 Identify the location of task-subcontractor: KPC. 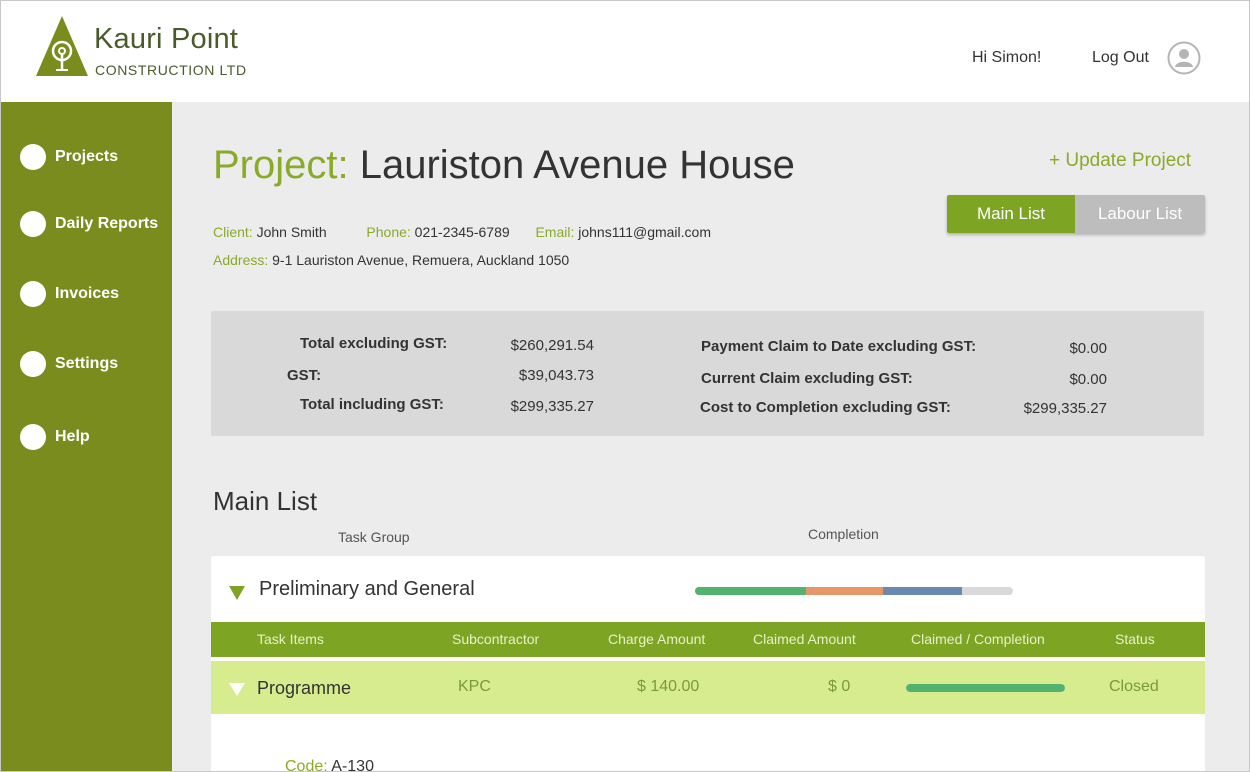
(474, 686).